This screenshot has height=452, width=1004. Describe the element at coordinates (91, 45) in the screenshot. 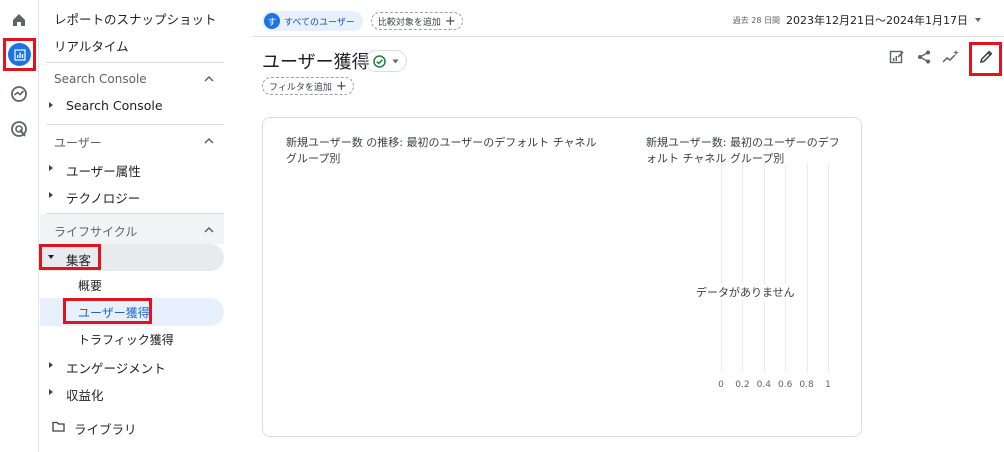

I see `sidebar-item-realtime: リアルタイム` at that location.